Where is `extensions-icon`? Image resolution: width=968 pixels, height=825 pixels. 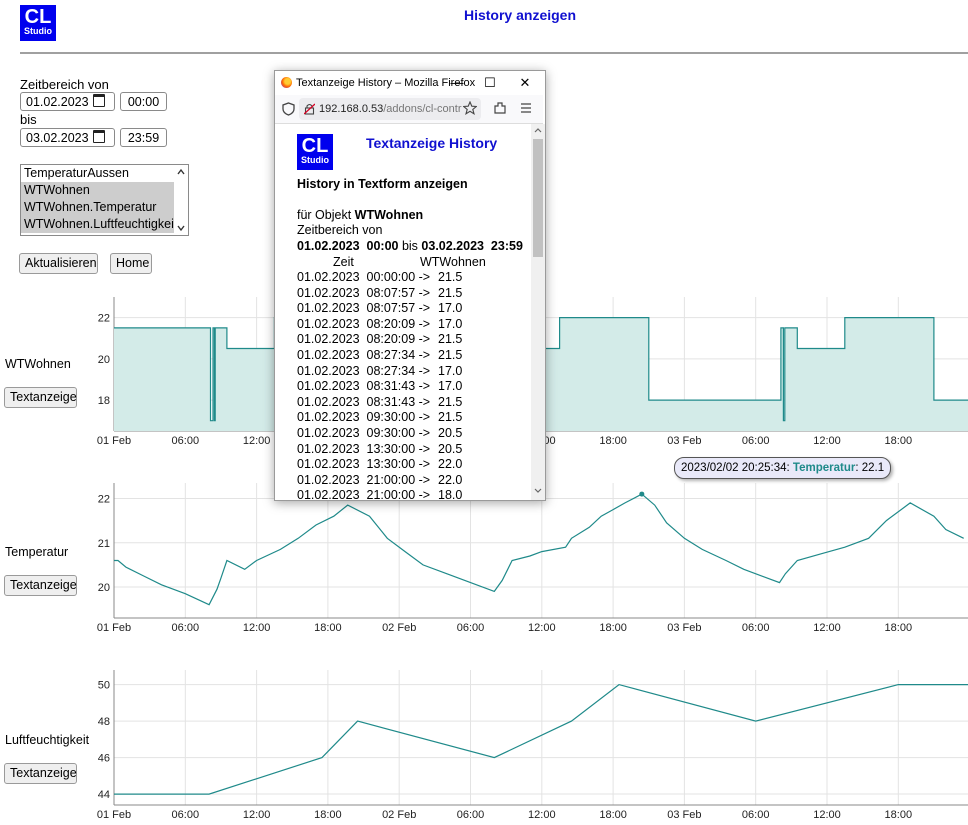 extensions-icon is located at coordinates (500, 108).